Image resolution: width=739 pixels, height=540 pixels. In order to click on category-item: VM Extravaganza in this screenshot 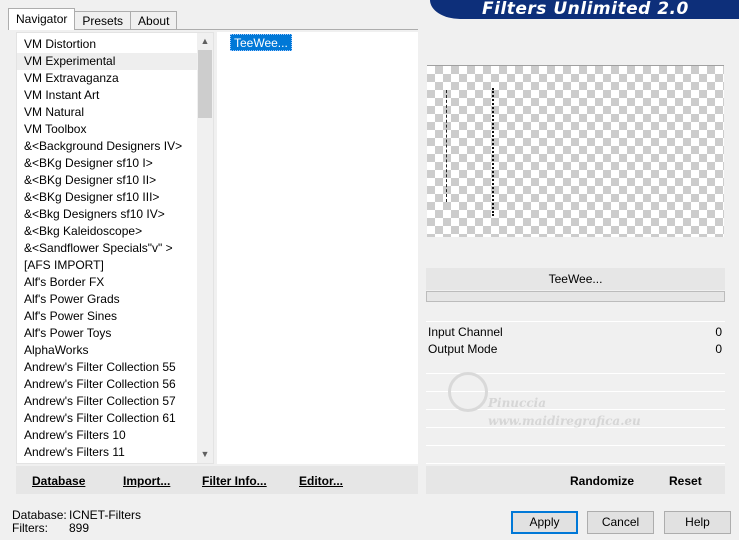, I will do `click(108, 78)`.